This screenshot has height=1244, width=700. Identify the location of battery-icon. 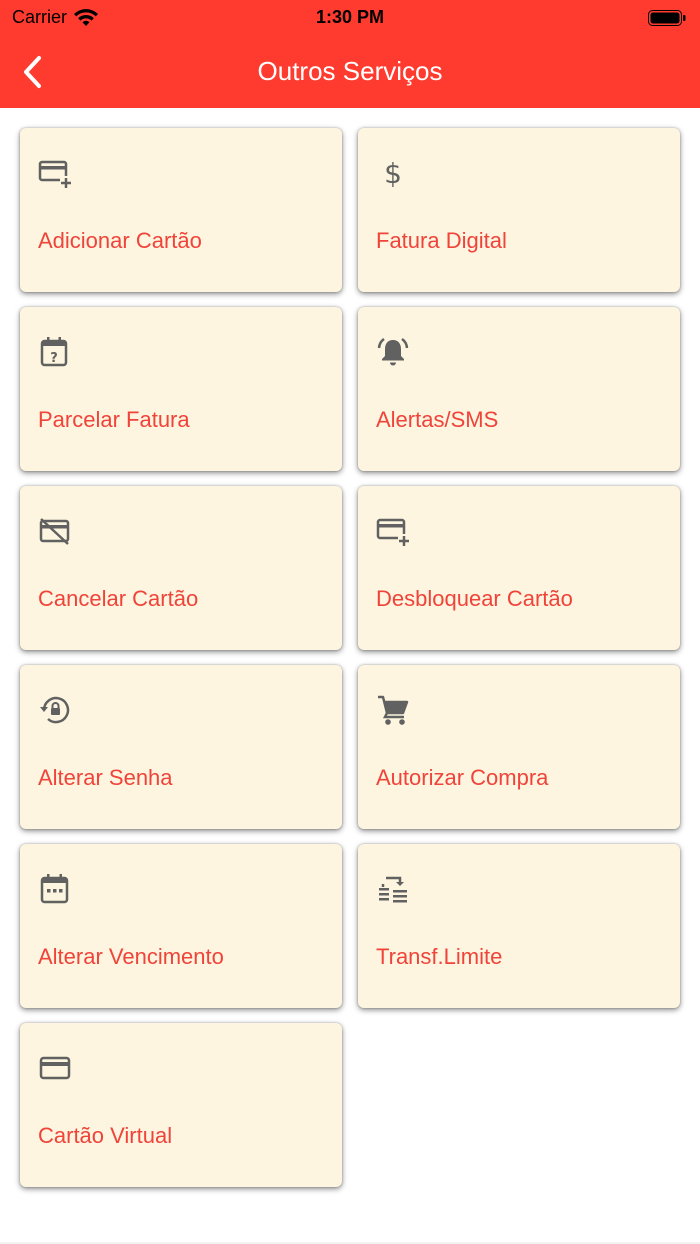
(667, 18).